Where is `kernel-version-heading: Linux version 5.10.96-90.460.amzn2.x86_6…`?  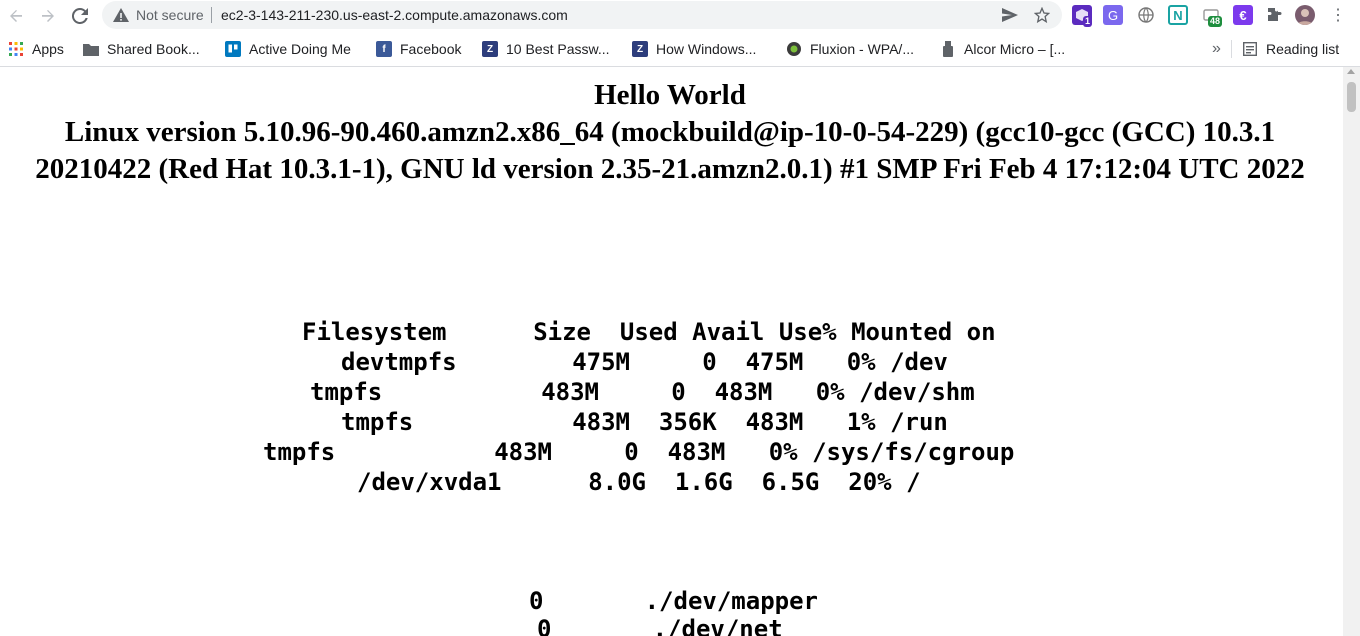
kernel-version-heading: Linux version 5.10.96-90.460.amzn2.x86_6… is located at coordinates (670, 150).